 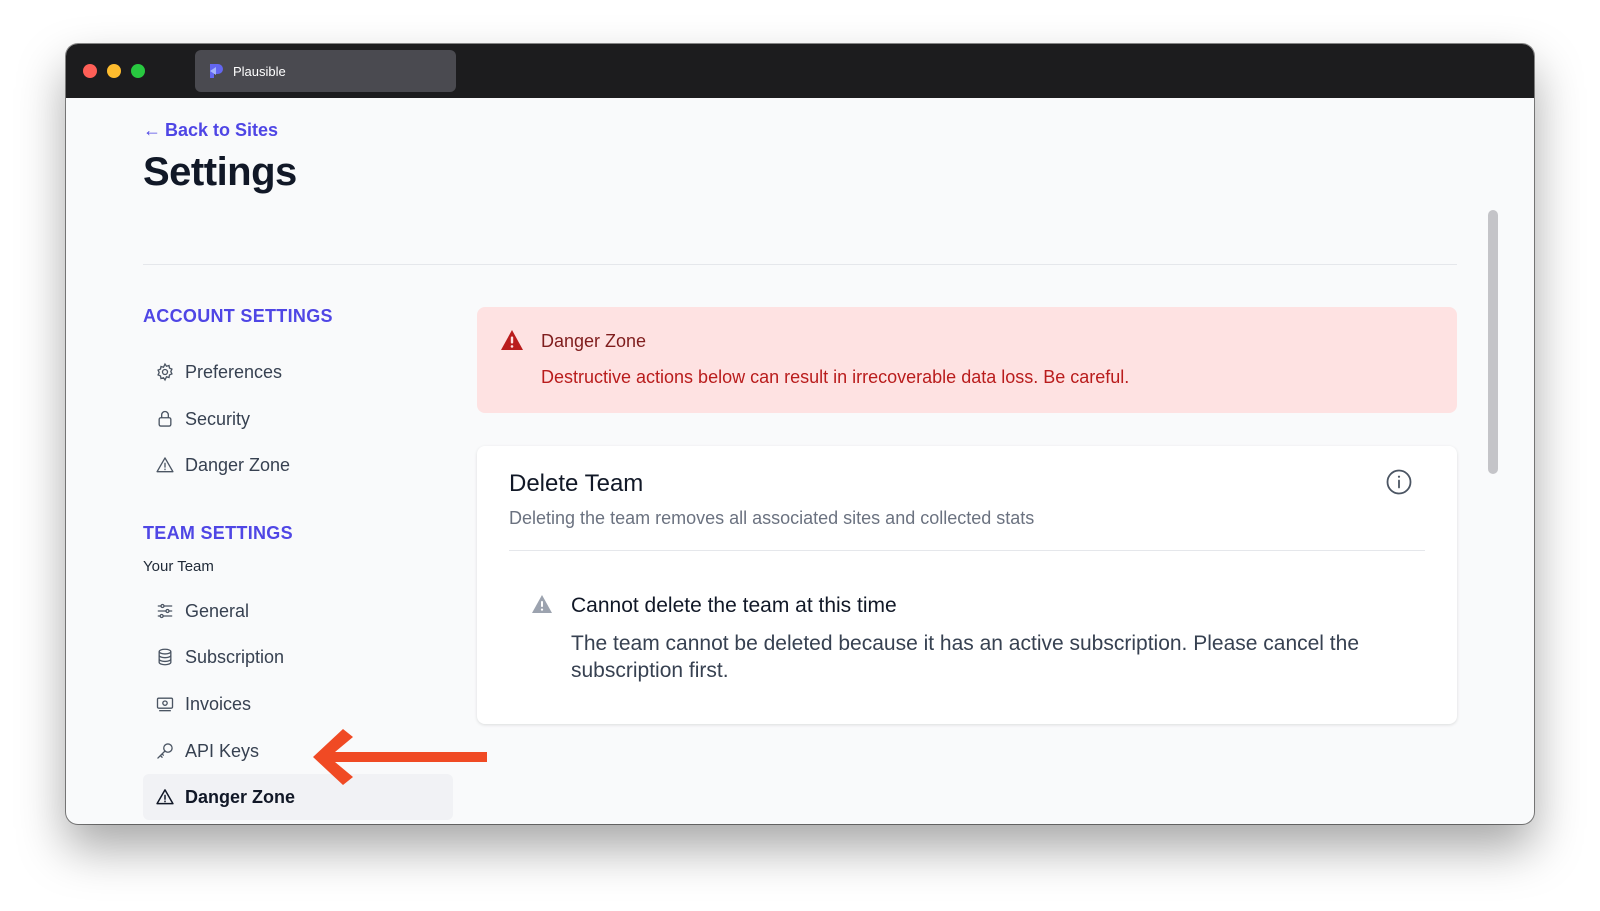 I want to click on sidebar-item-label: Invoices, so click(x=218, y=703).